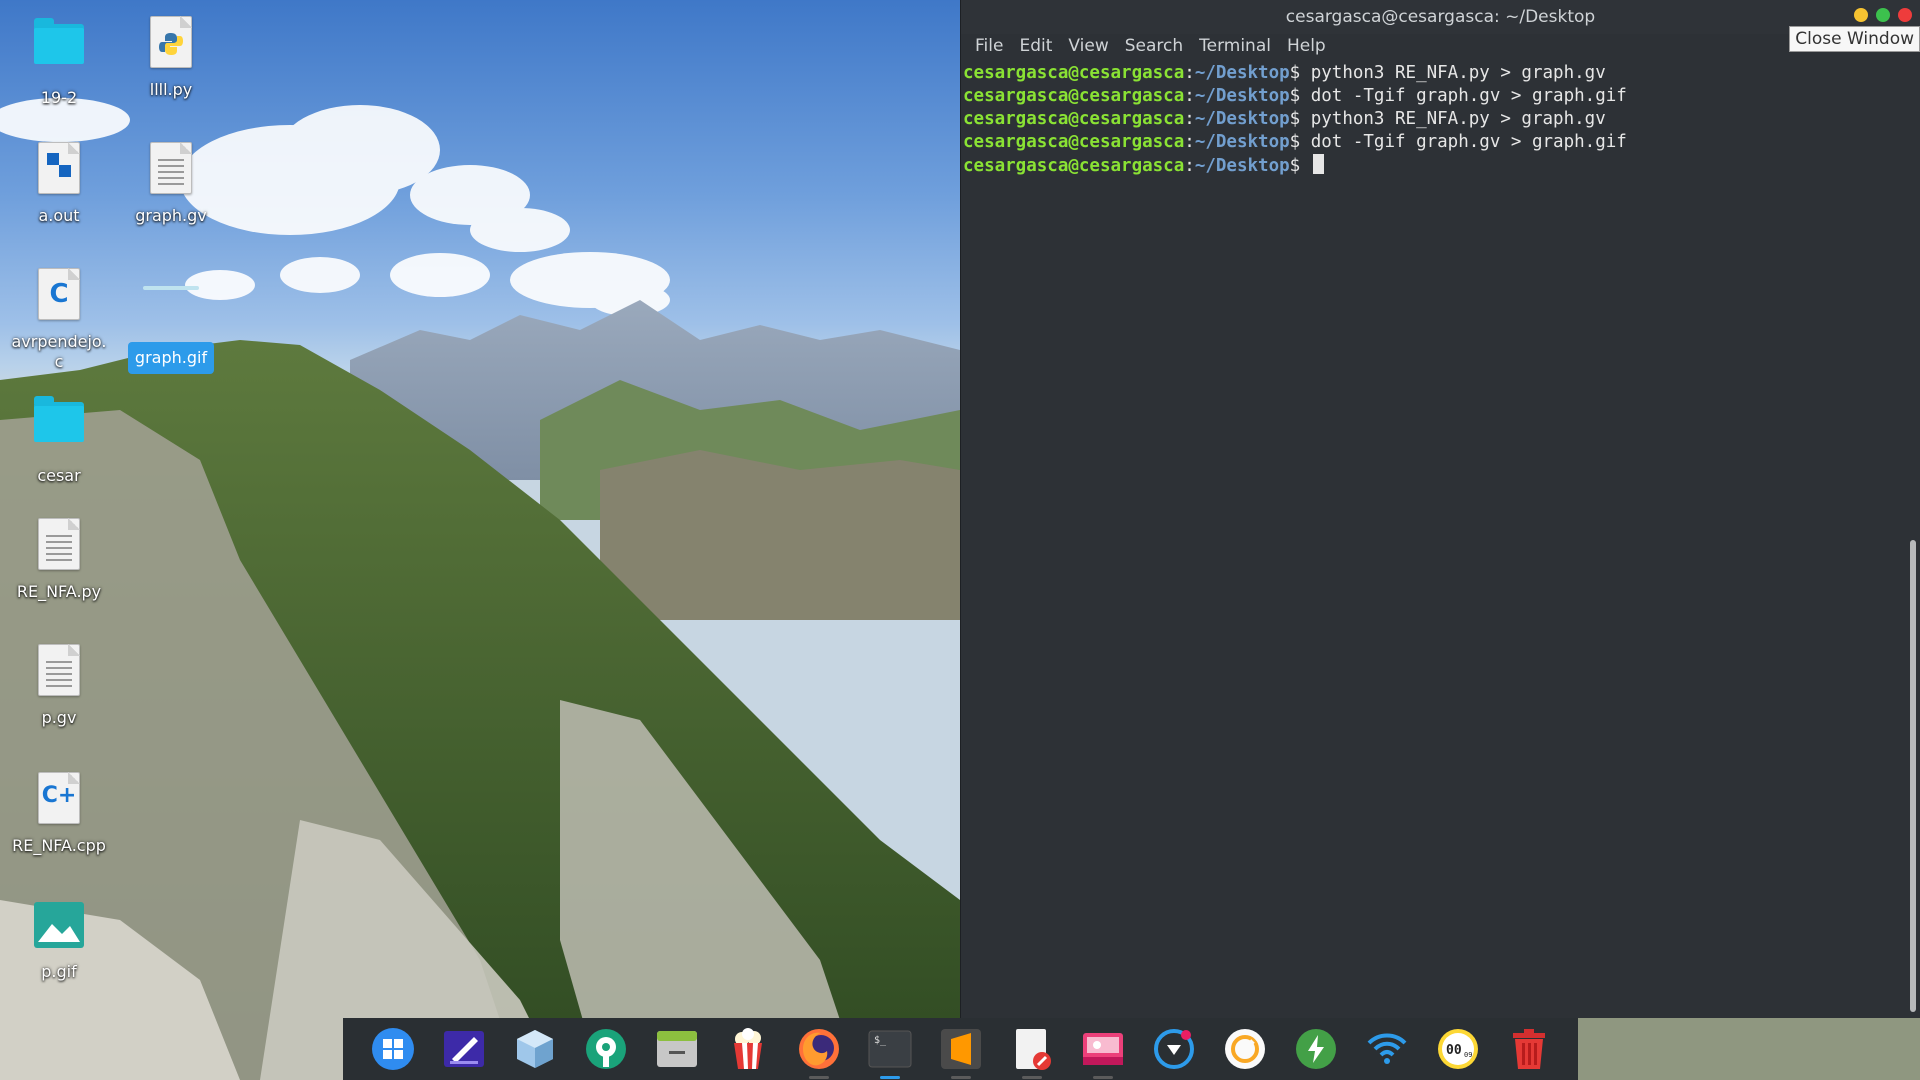 The width and height of the screenshot is (1920, 1080). I want to click on svg-text: 00, so click(1454, 1050).